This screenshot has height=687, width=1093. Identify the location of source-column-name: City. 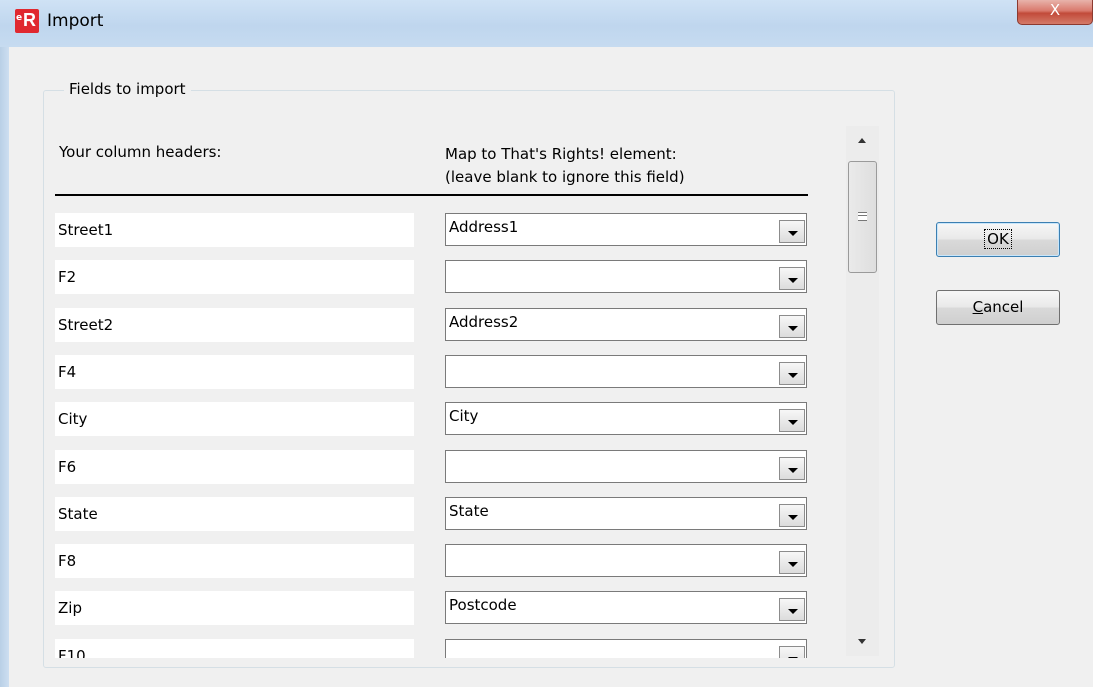
(234, 419).